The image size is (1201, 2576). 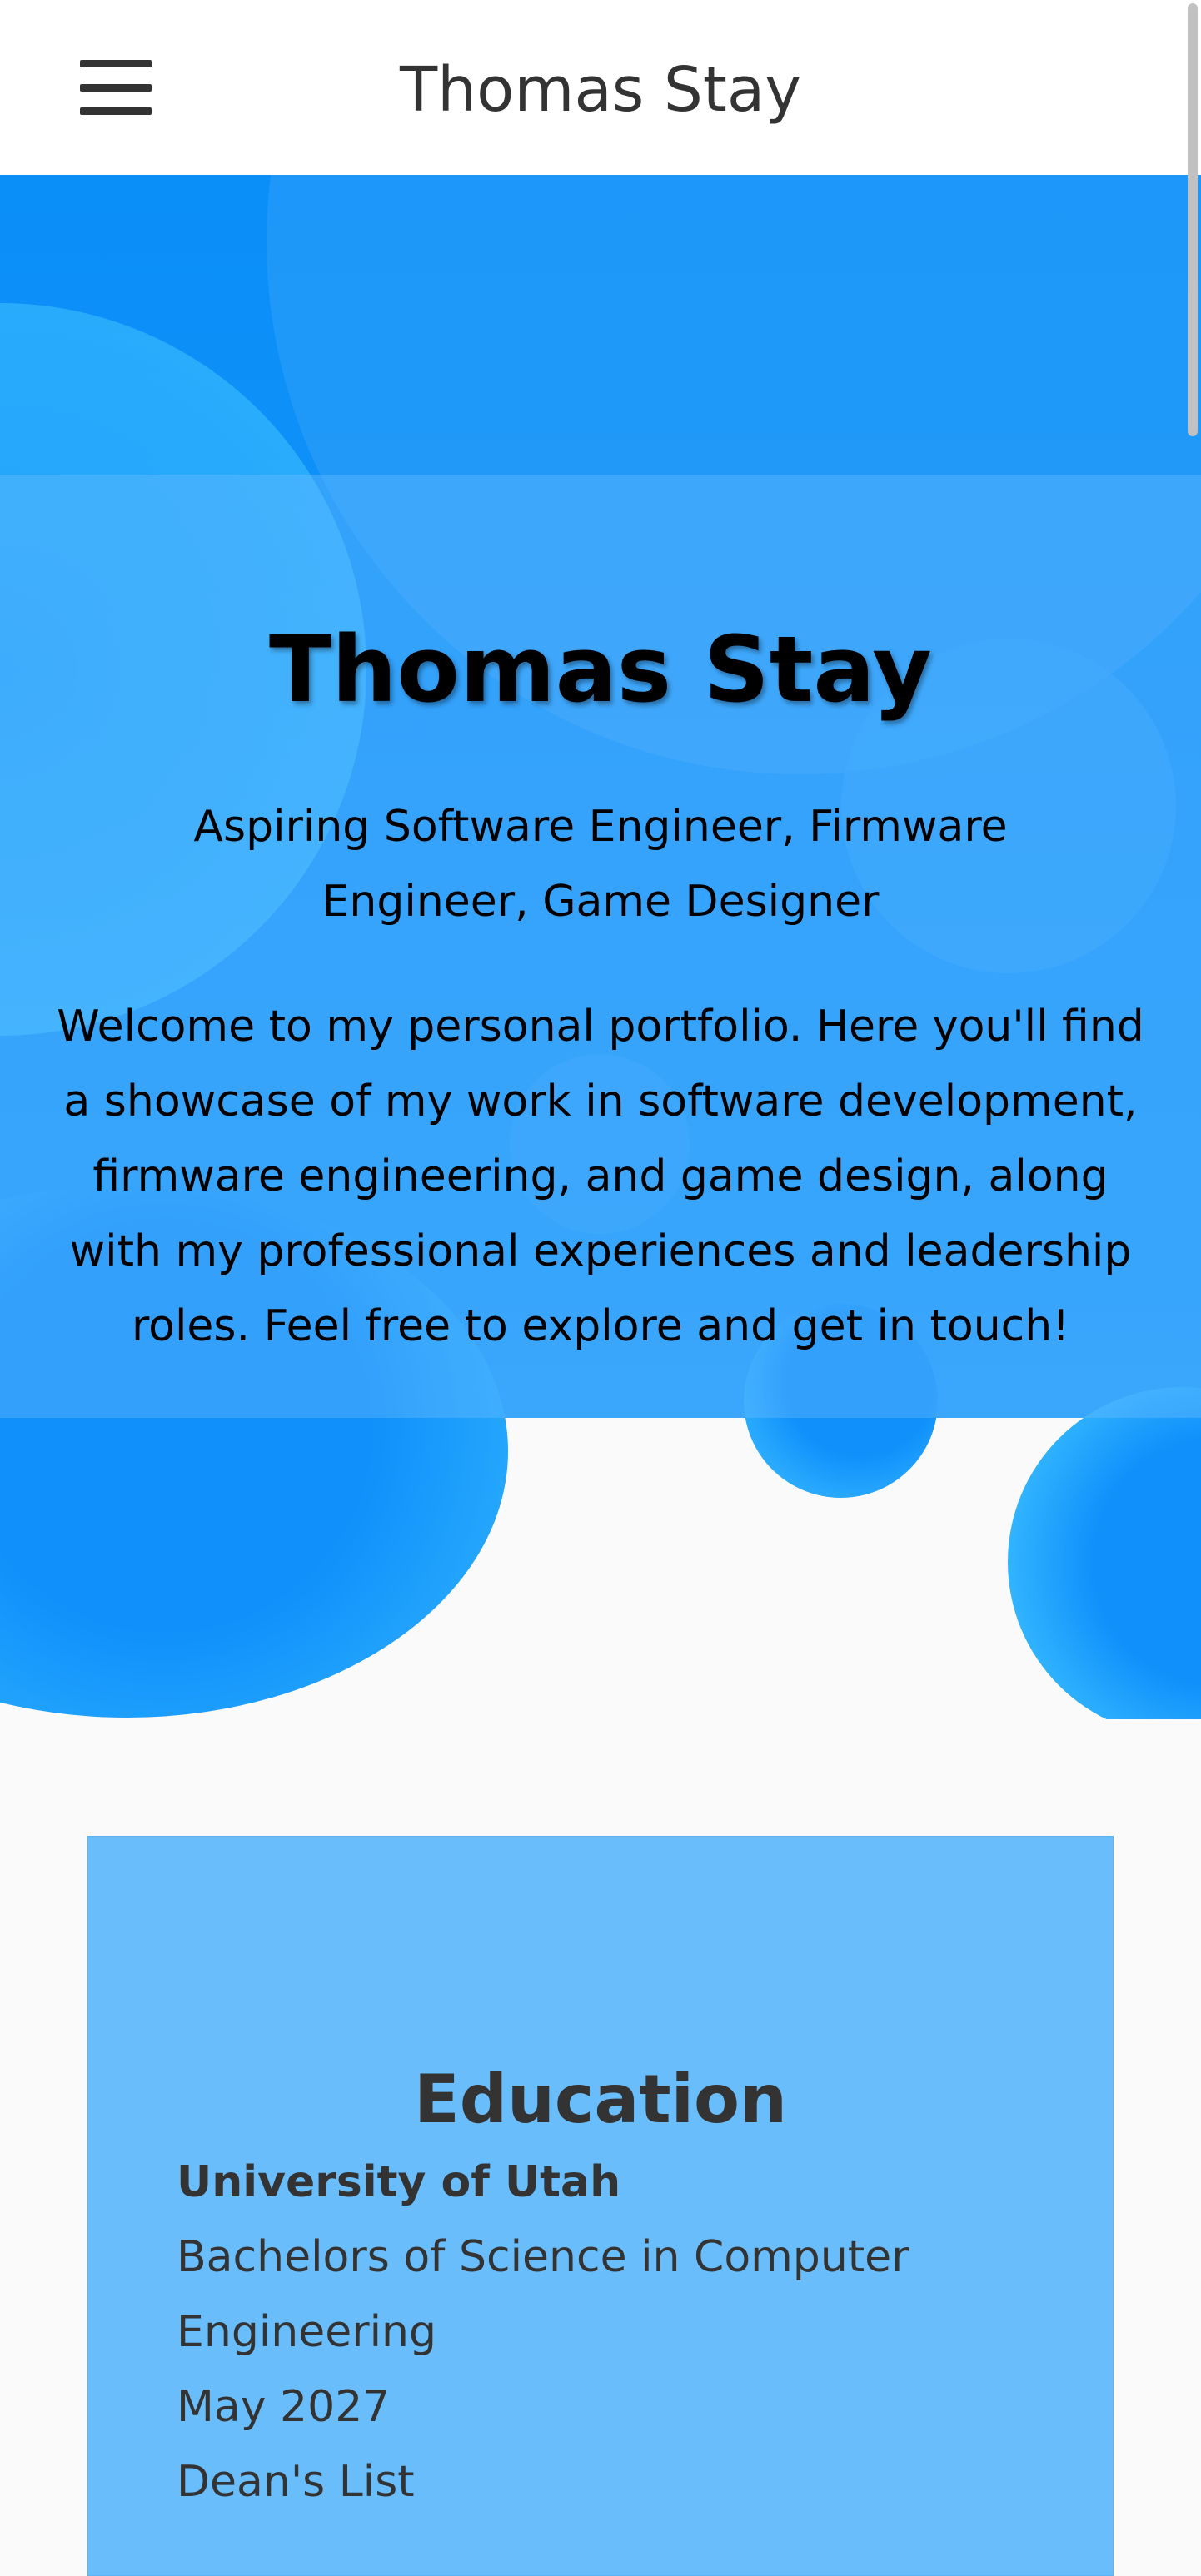 I want to click on graduation-date: May 2027, so click(x=284, y=2407).